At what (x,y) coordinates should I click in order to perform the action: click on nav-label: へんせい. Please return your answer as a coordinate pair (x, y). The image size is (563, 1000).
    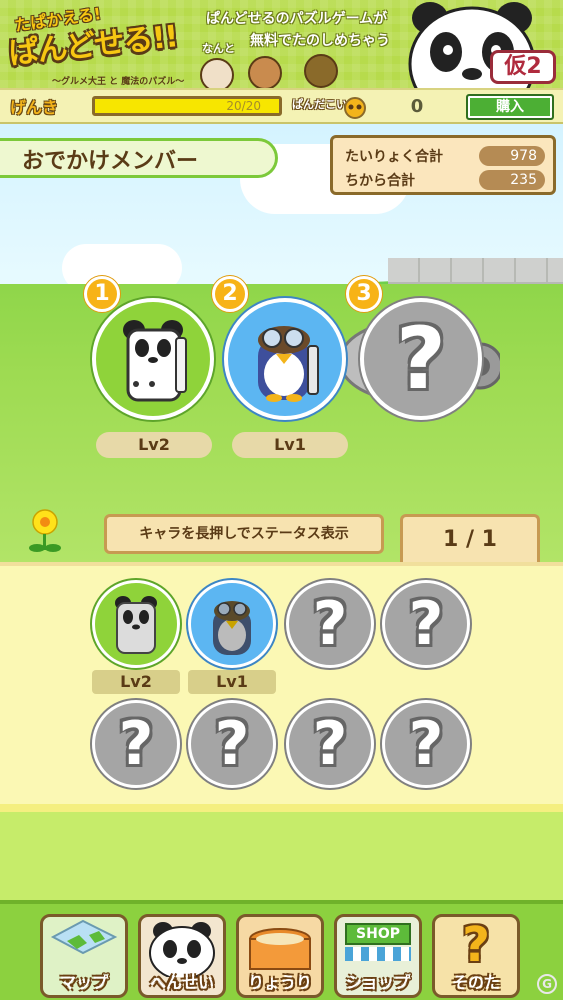
    Looking at the image, I should click on (181, 982).